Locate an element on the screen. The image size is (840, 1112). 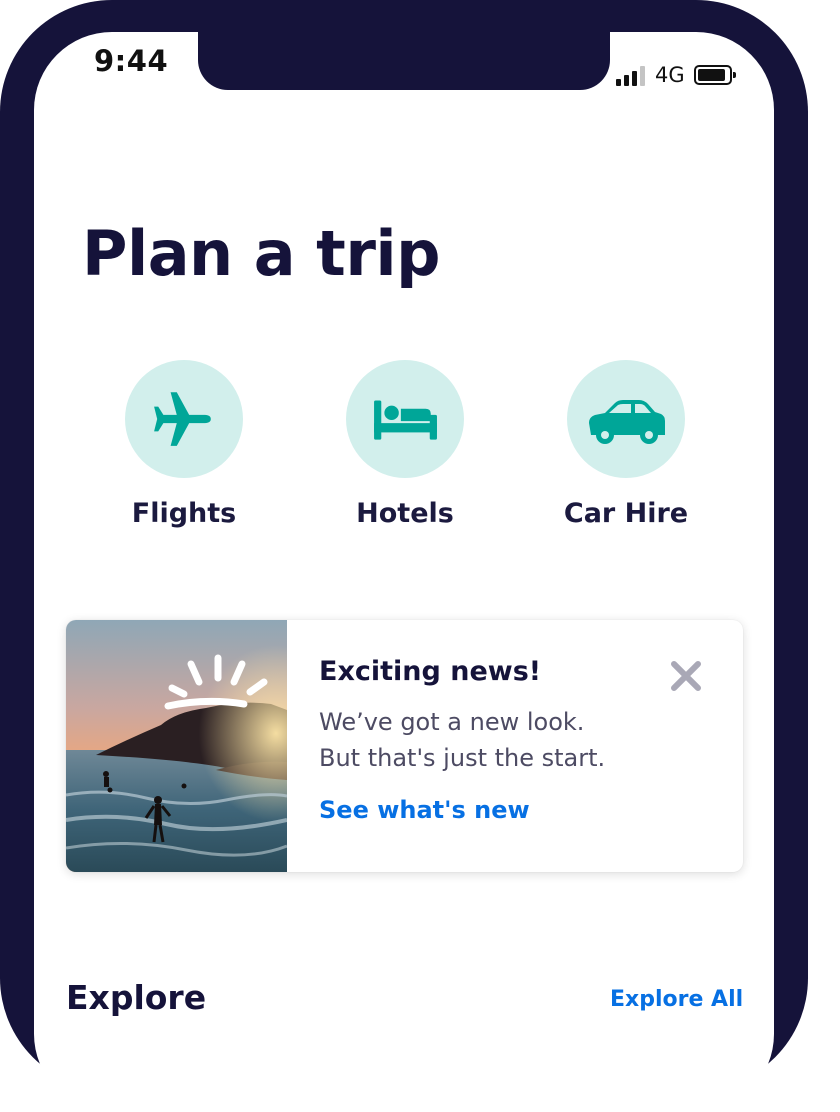
page-title: Plan a trip is located at coordinates (261, 253).